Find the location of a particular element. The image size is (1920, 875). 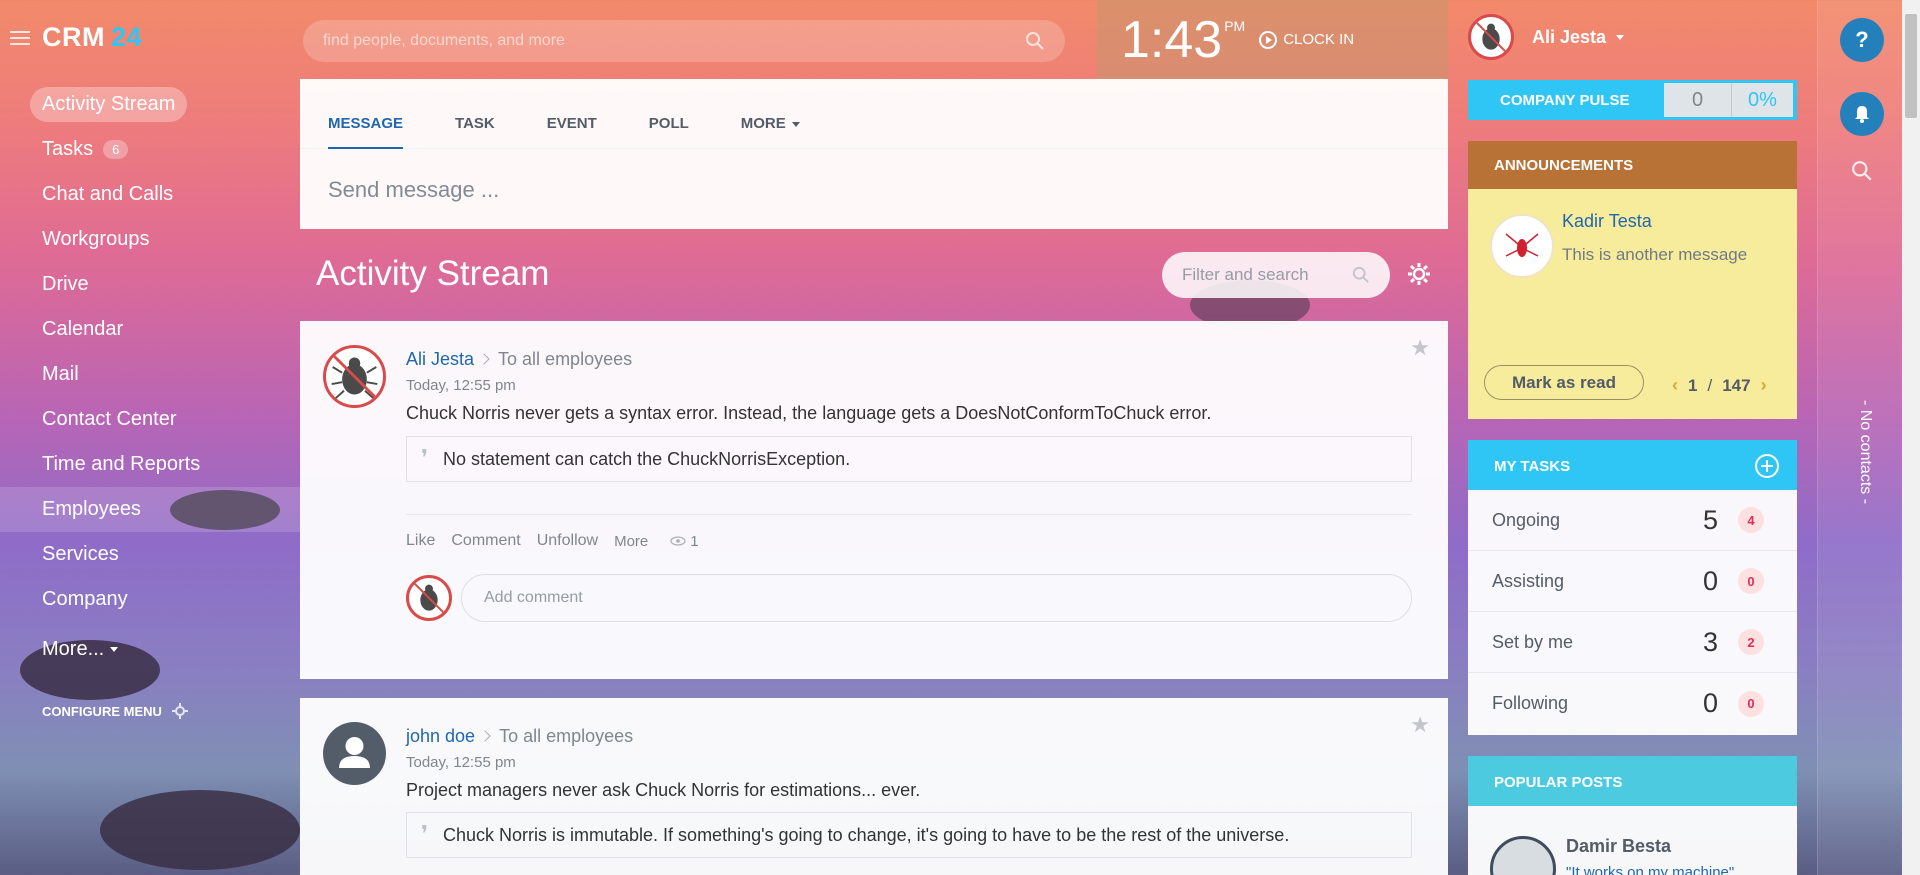

app-logo: CRM 24 is located at coordinates (92, 37).